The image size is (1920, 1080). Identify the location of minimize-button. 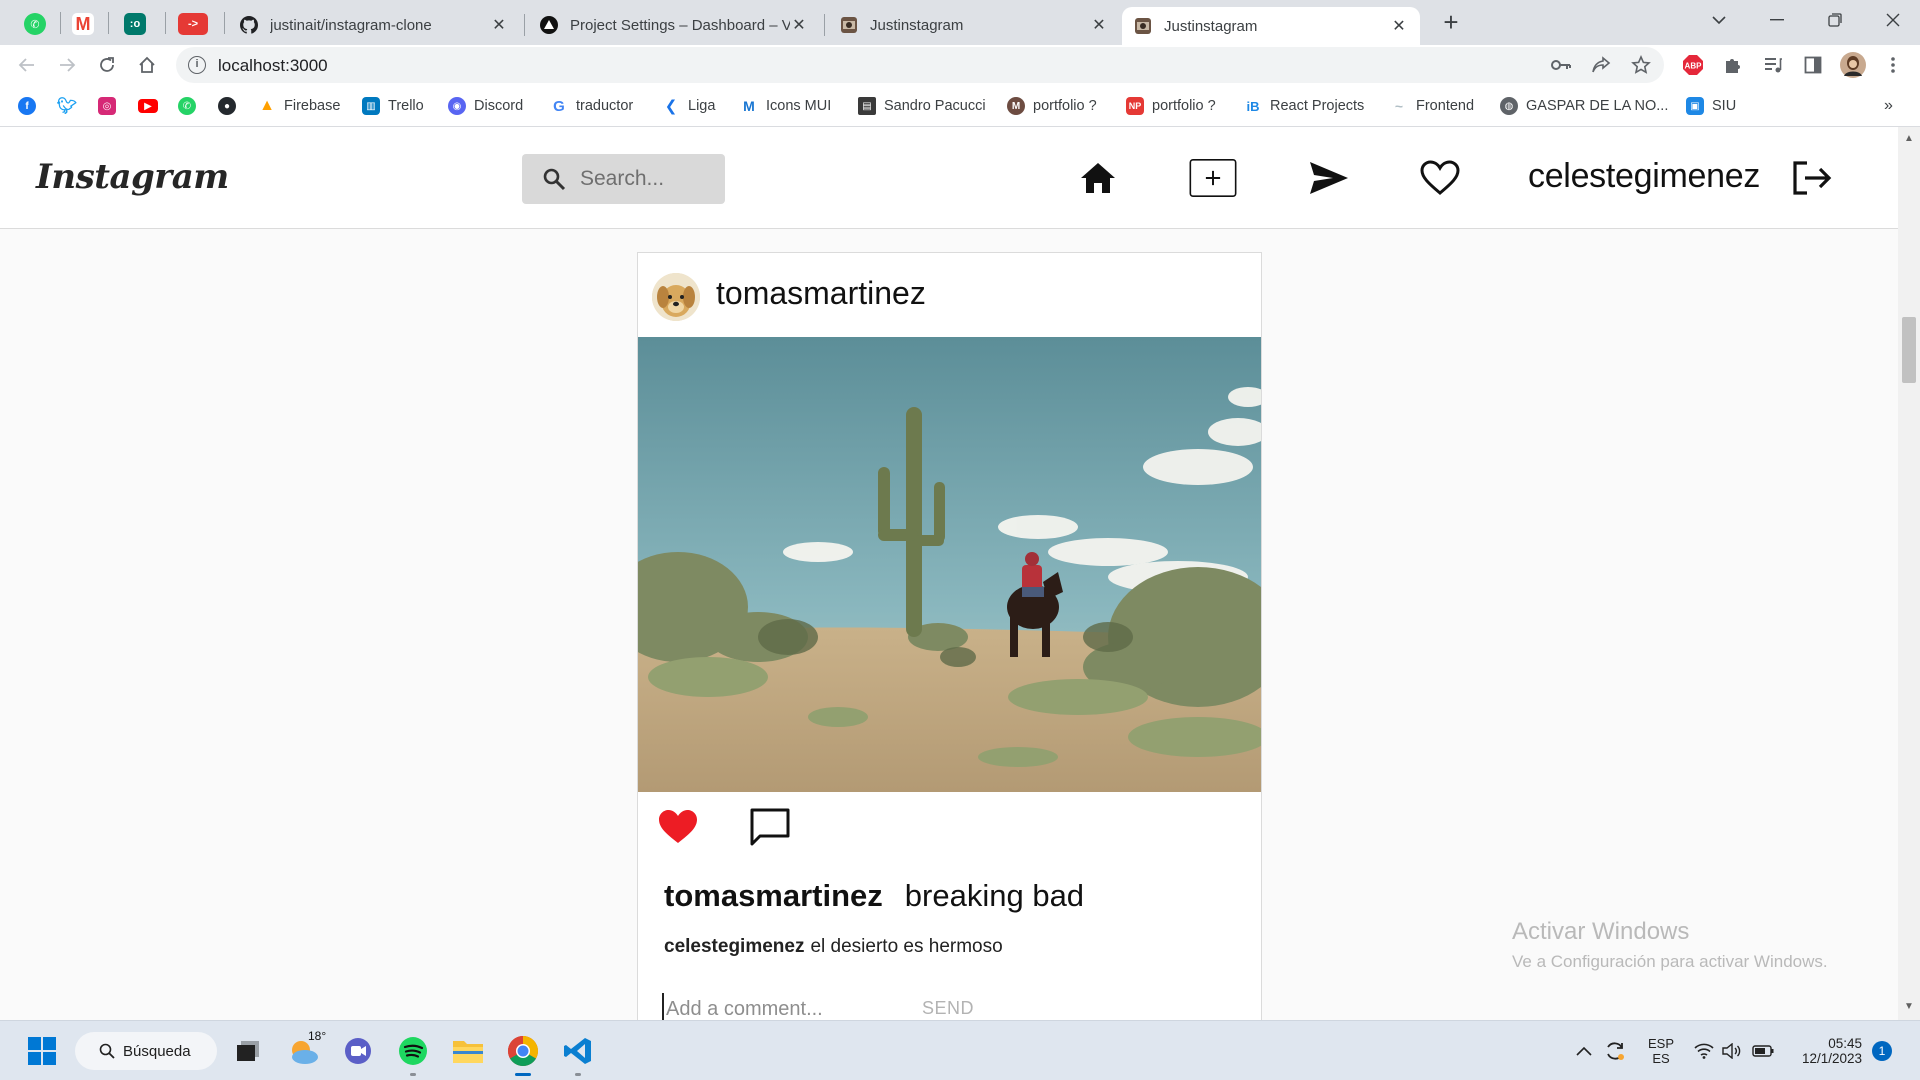
(1777, 20).